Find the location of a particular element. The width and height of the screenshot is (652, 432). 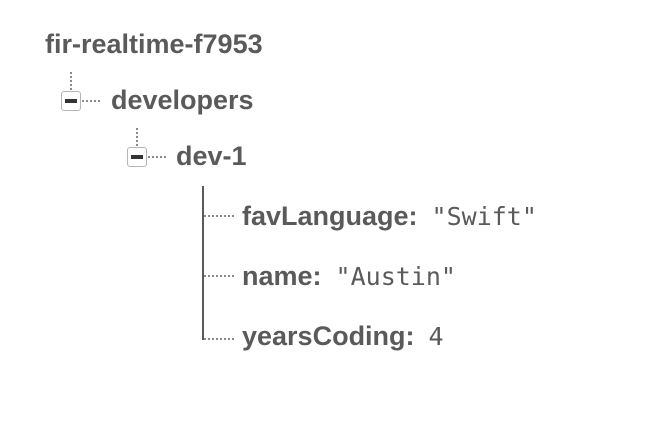

leaf-row-favlanguage: favLanguage: "Swift" is located at coordinates (389, 216).